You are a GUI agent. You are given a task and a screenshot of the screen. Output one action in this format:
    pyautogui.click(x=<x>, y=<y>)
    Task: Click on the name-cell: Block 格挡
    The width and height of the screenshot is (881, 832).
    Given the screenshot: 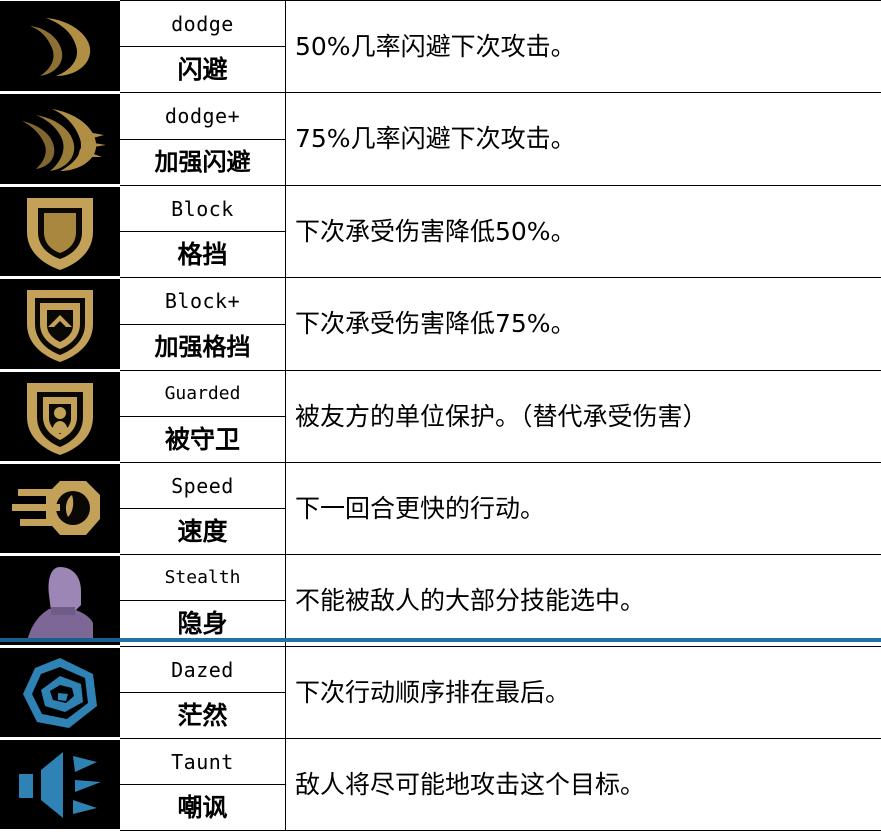 What is the action you would take?
    pyautogui.click(x=203, y=232)
    